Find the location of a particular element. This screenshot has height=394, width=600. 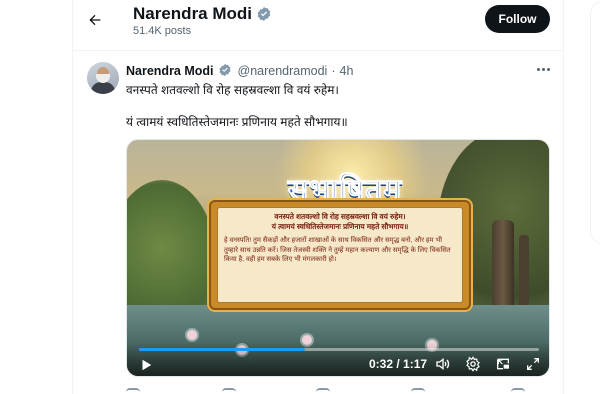

video-controls: 0:32 / 1:17 is located at coordinates (338, 359).